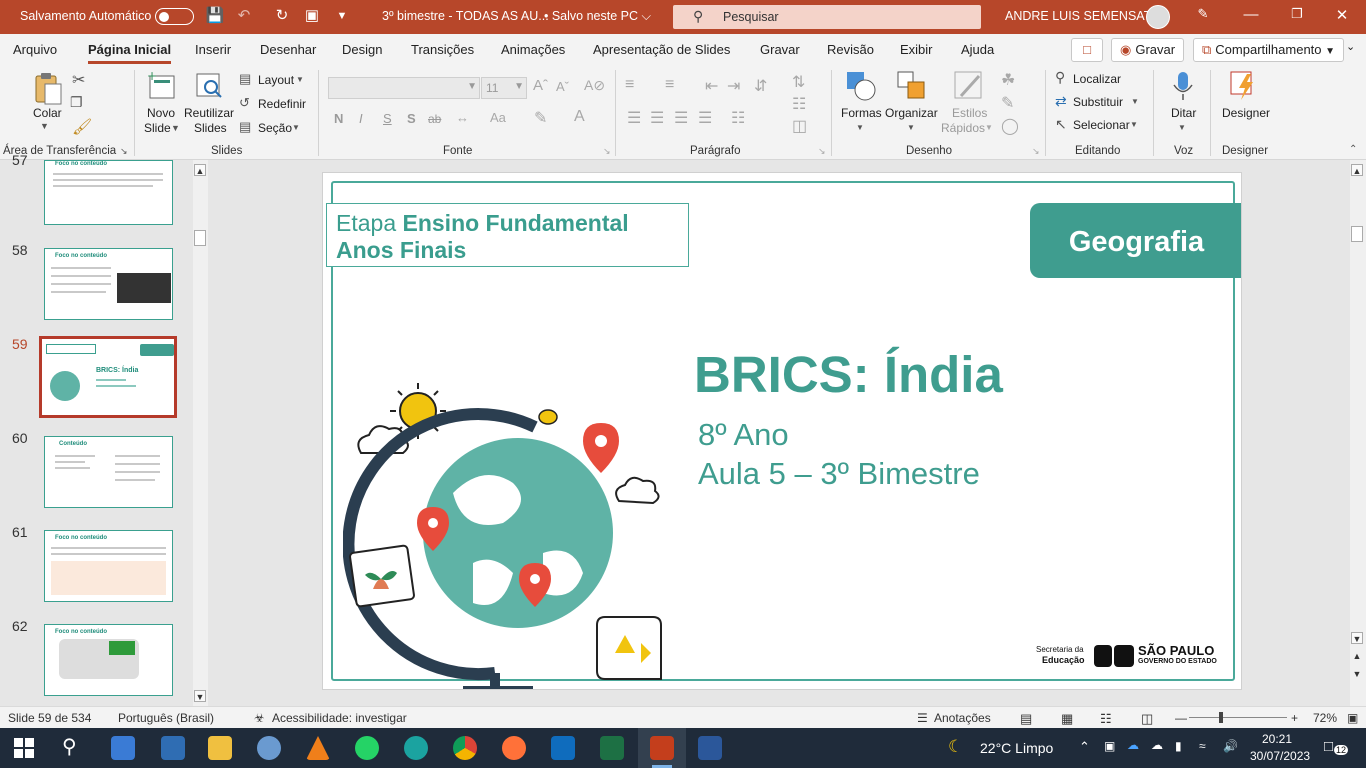 The height and width of the screenshot is (768, 1366). I want to click on user-name: ANDRE LUIS SEMENSATO, so click(1083, 16).